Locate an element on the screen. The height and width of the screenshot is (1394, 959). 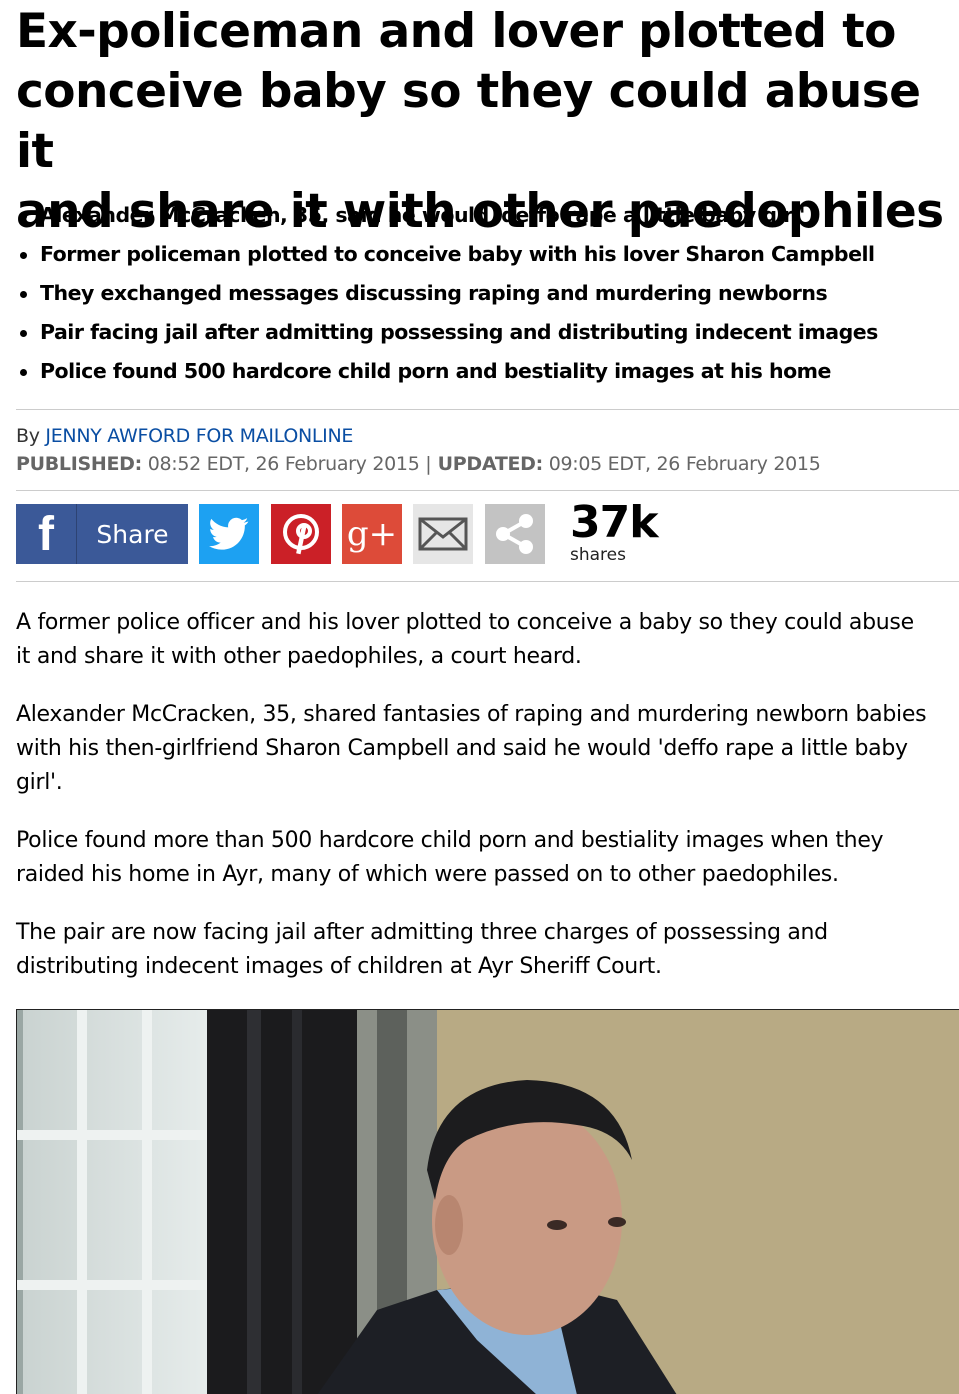
google-plus-share-button: g+ is located at coordinates (372, 534).